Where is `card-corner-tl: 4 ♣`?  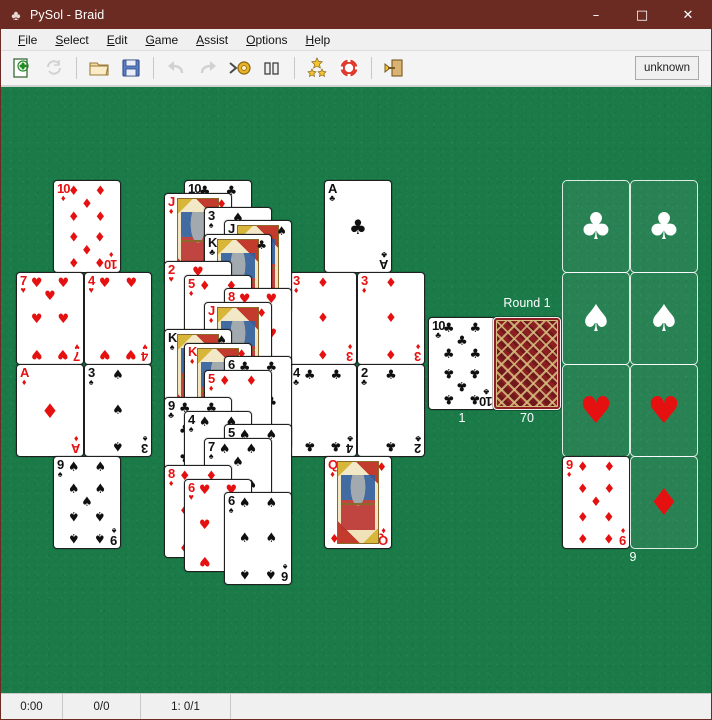 card-corner-tl: 4 ♣ is located at coordinates (296, 376).